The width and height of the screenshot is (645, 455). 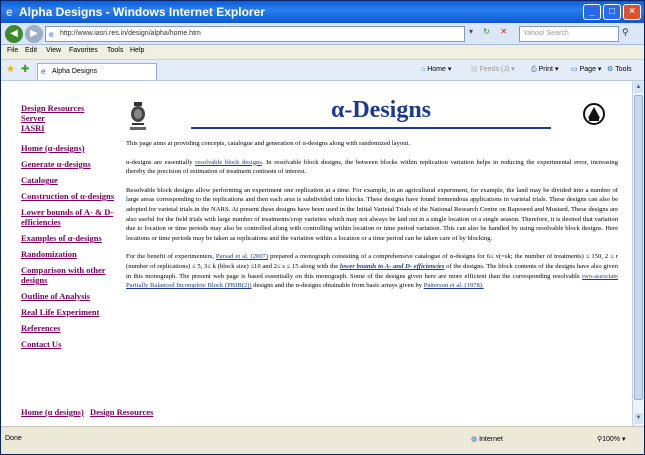 I want to click on minimize-button: _, so click(x=592, y=12).